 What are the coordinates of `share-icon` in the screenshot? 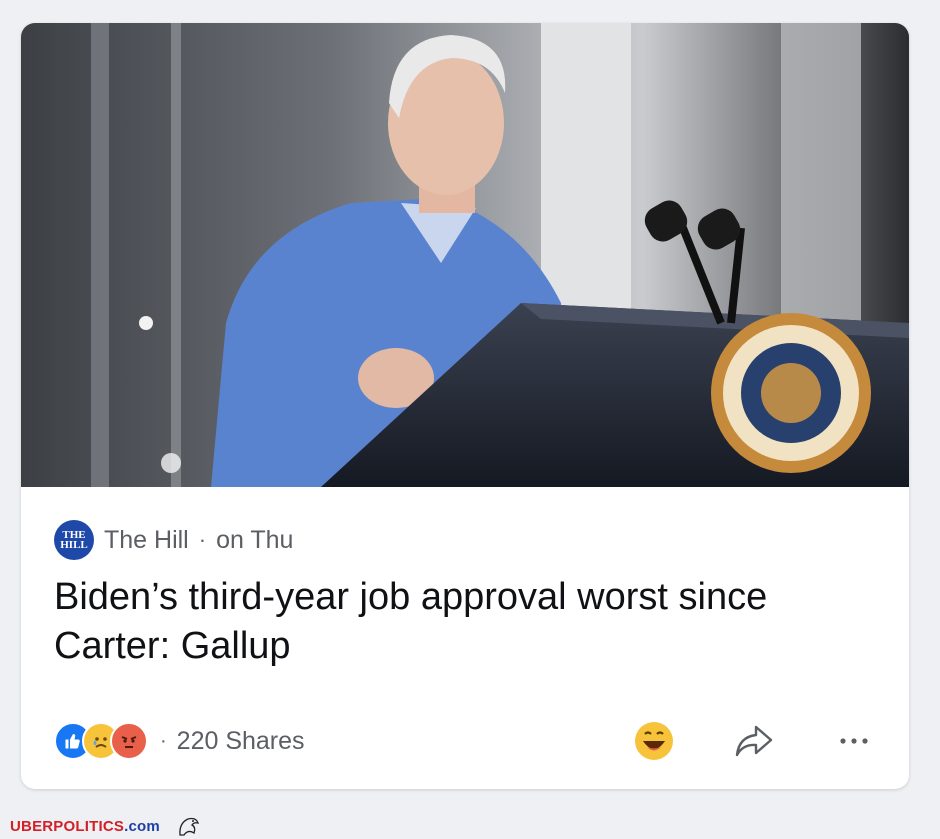 It's located at (754, 741).